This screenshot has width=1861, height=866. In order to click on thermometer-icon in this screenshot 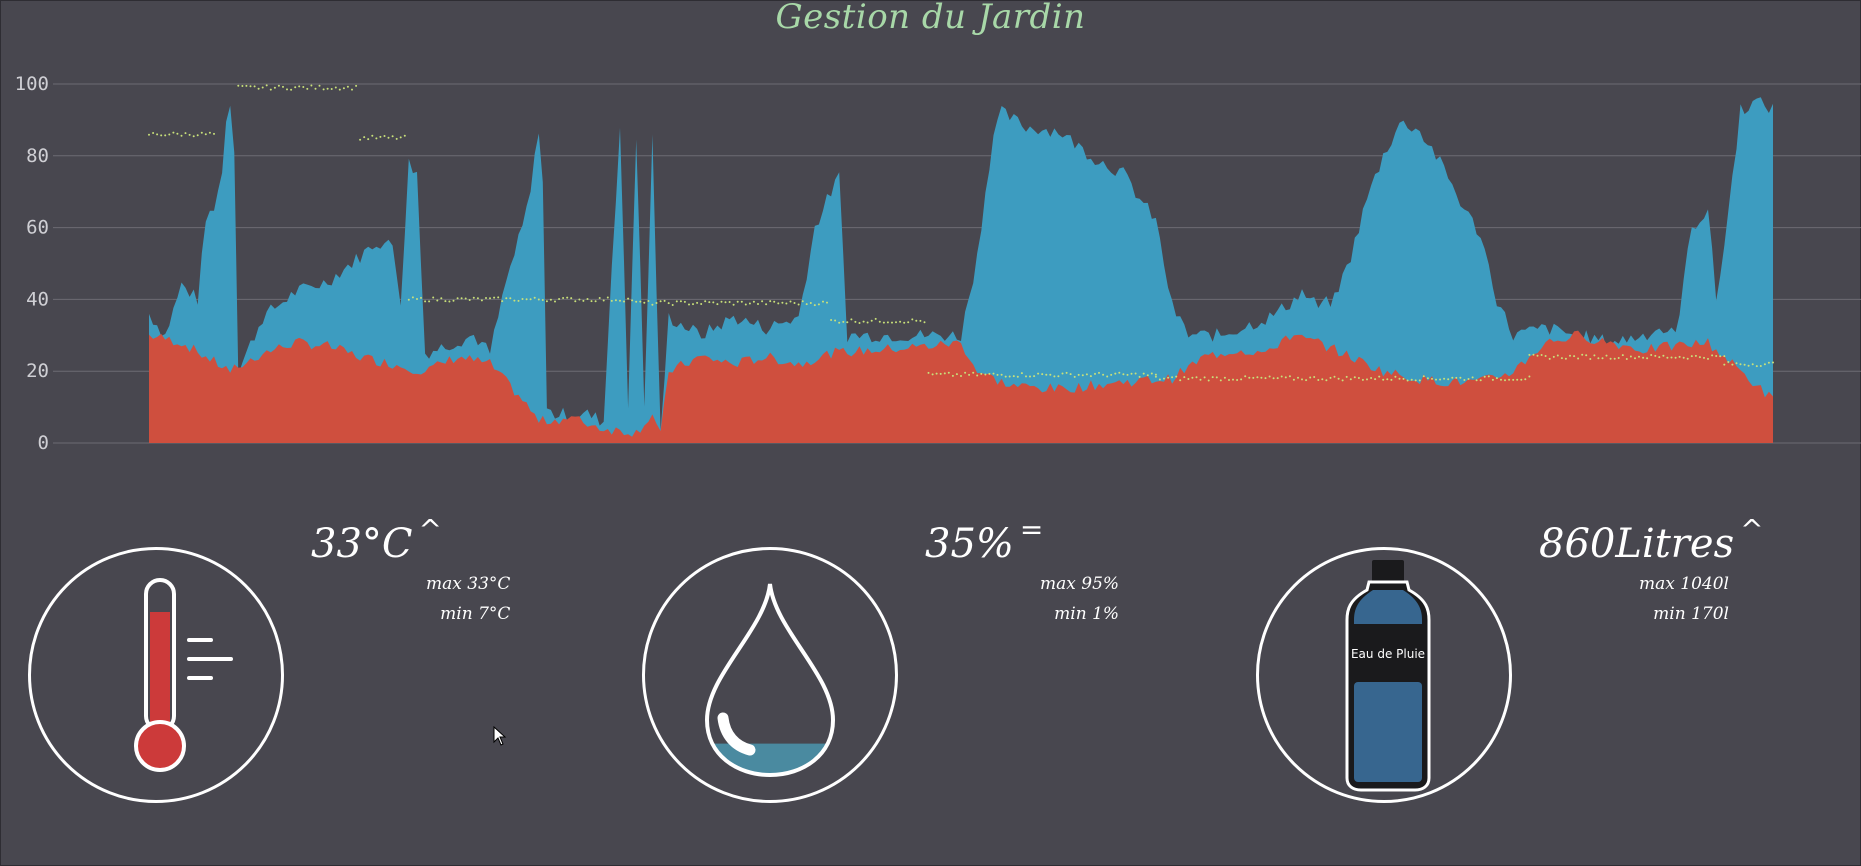, I will do `click(183, 675)`.